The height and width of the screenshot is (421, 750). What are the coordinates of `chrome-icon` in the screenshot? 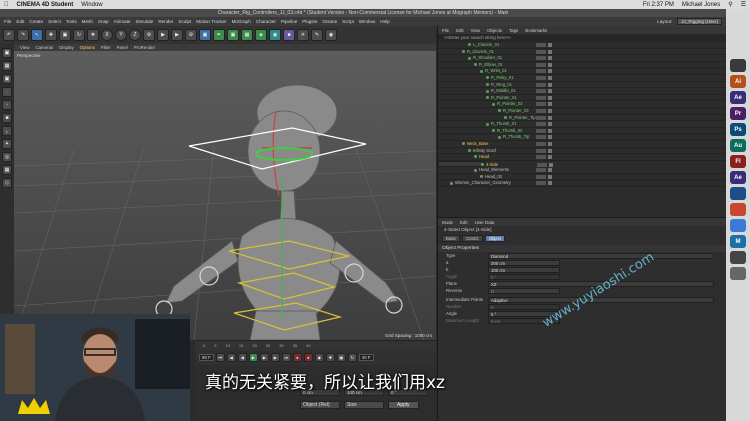 It's located at (738, 209).